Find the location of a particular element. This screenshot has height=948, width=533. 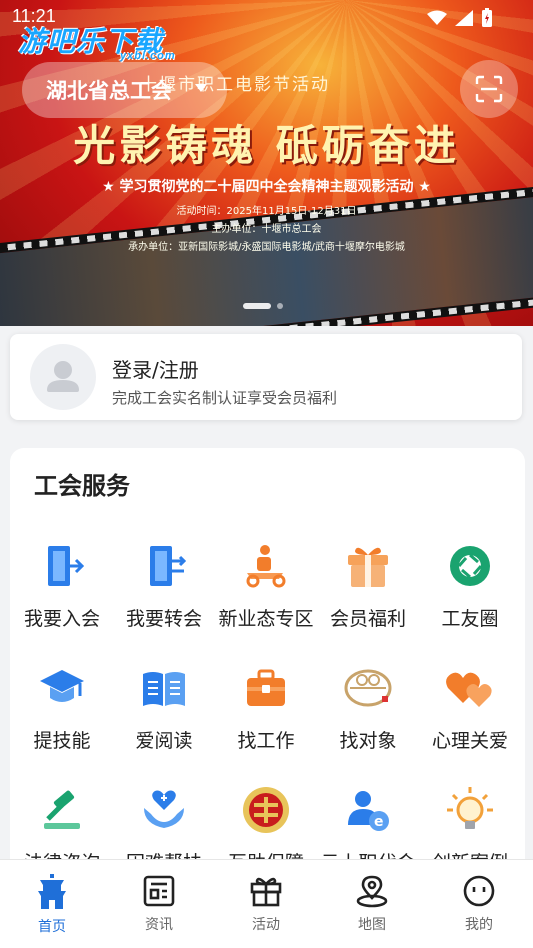

bottom-tab-bar: 首页 资讯 活动 地图 我的 is located at coordinates (266, 903).